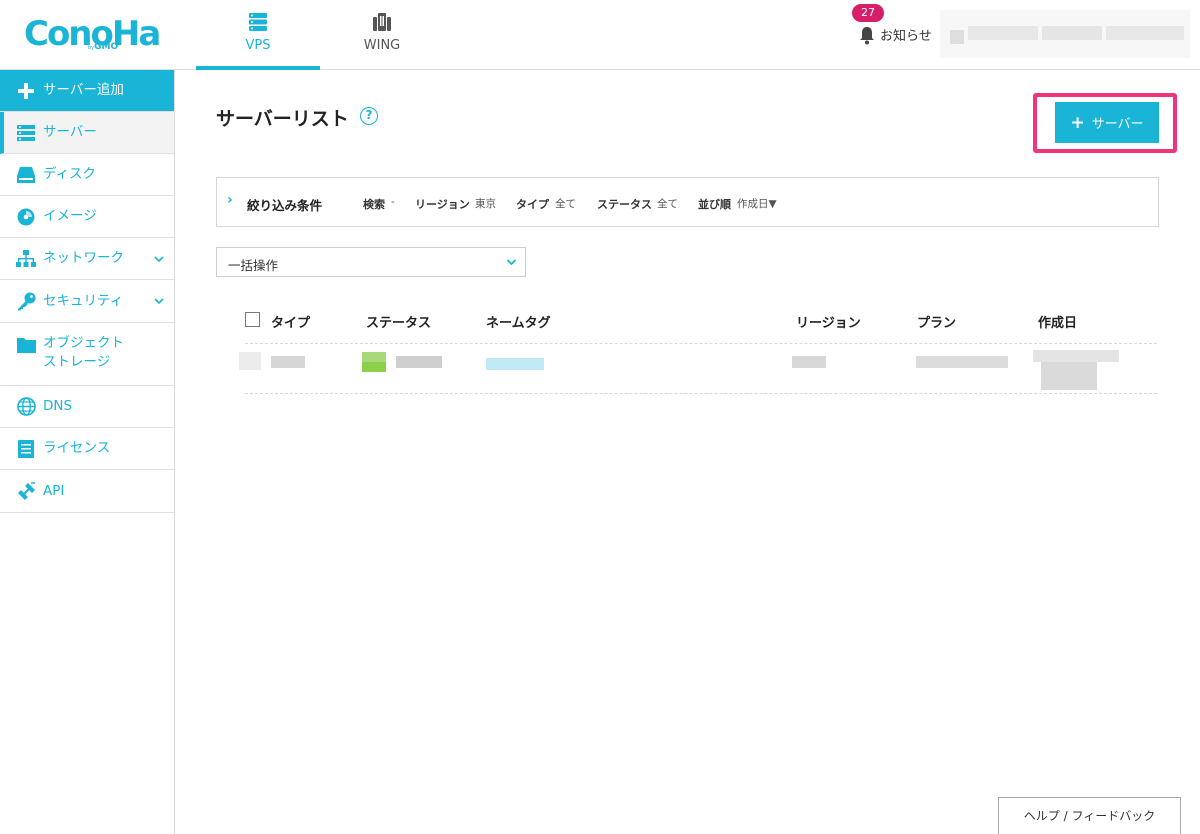  Describe the element at coordinates (868, 13) in the screenshot. I see `notice-count-badge: 27` at that location.